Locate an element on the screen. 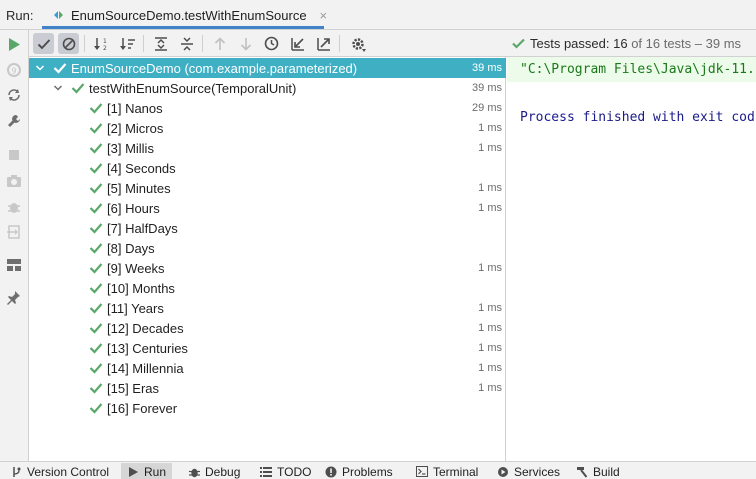 This screenshot has width=756, height=479. warning-icon is located at coordinates (331, 472).